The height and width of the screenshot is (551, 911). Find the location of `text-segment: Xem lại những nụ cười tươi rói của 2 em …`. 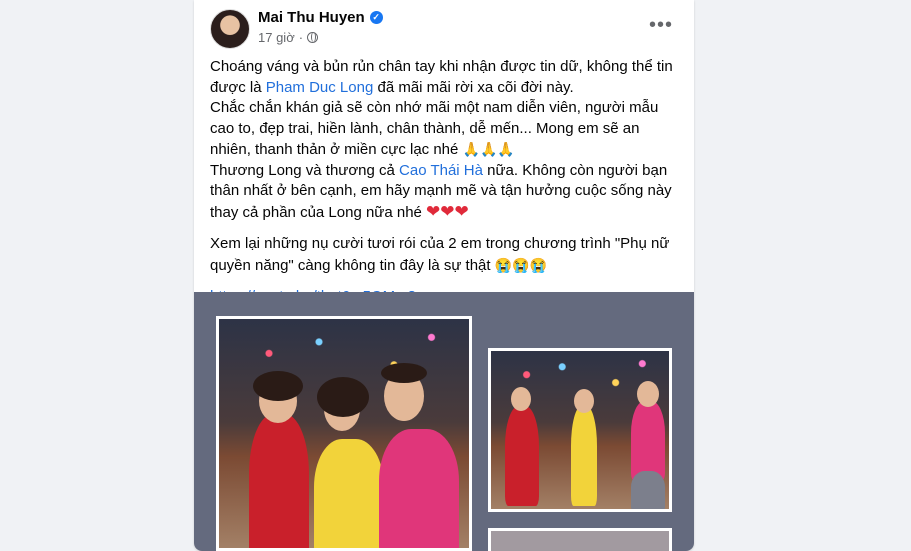

text-segment: Xem lại những nụ cười tươi rói của 2 em … is located at coordinates (440, 254).